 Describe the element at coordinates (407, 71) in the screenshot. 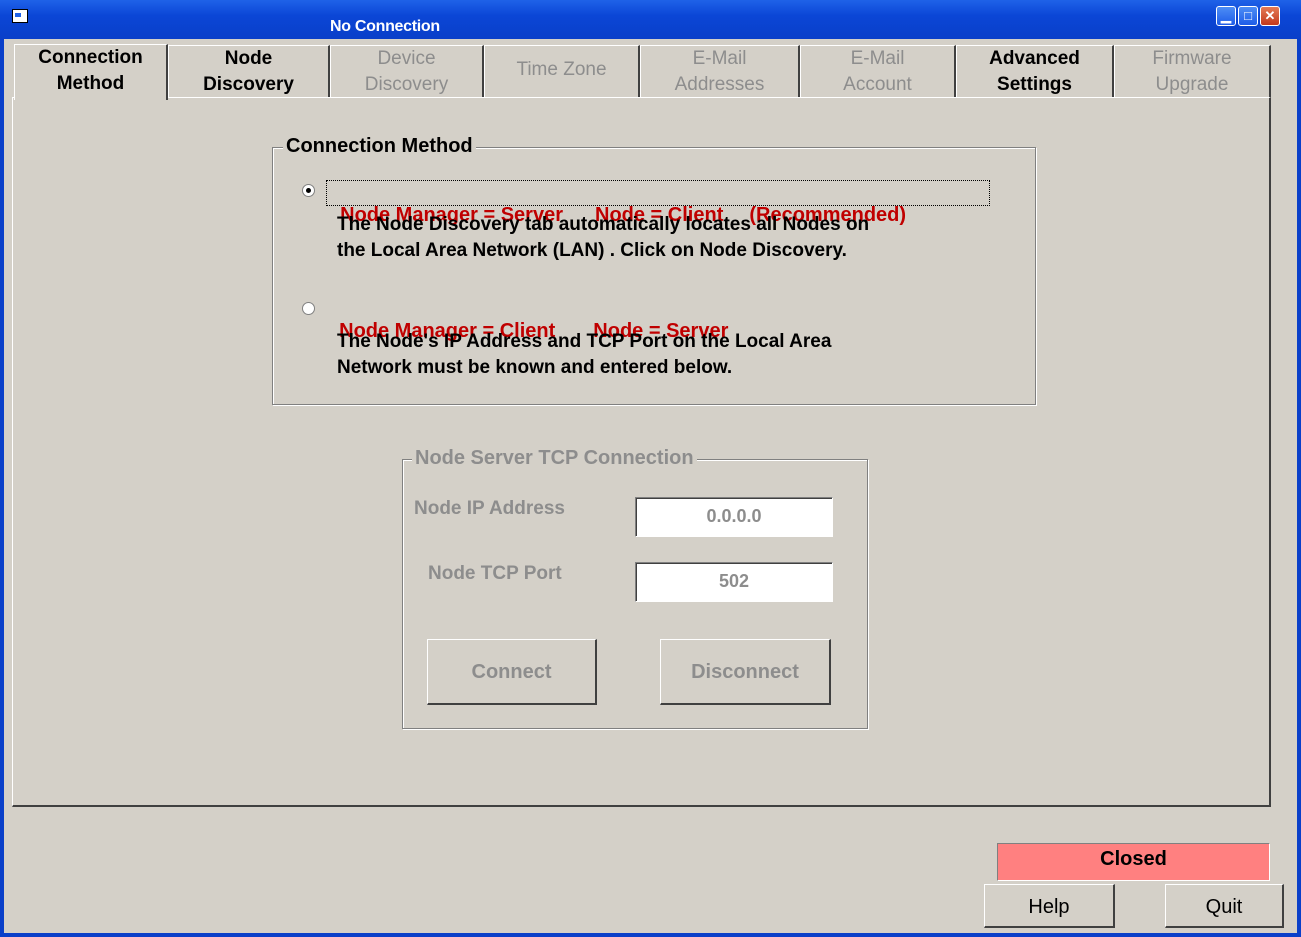

I see `tab-device-discovery: Device Discovery` at that location.